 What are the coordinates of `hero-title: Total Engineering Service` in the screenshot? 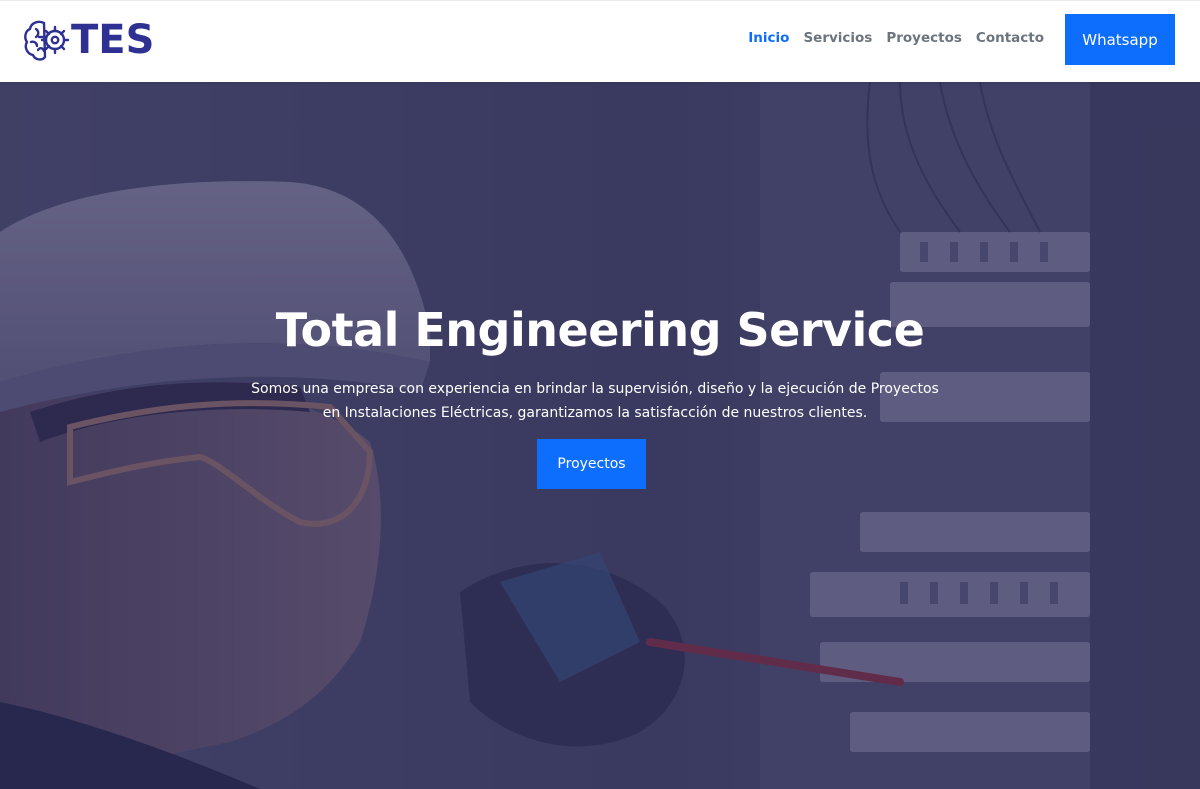 It's located at (600, 330).